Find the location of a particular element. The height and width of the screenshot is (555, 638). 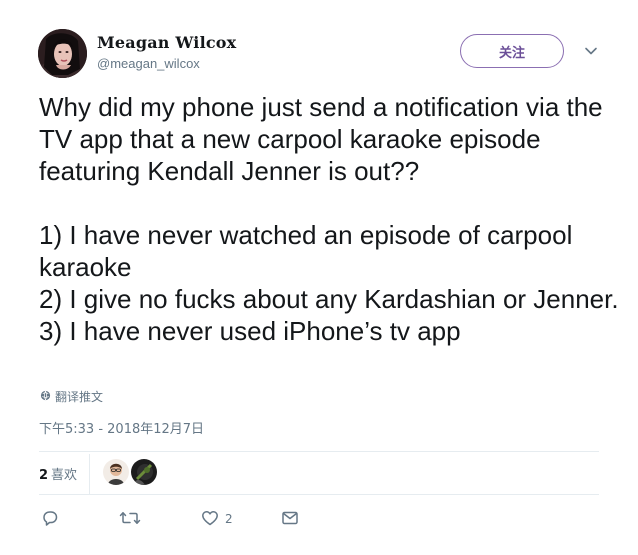

translate-tweet-link: 翻译推文 is located at coordinates (71, 396).